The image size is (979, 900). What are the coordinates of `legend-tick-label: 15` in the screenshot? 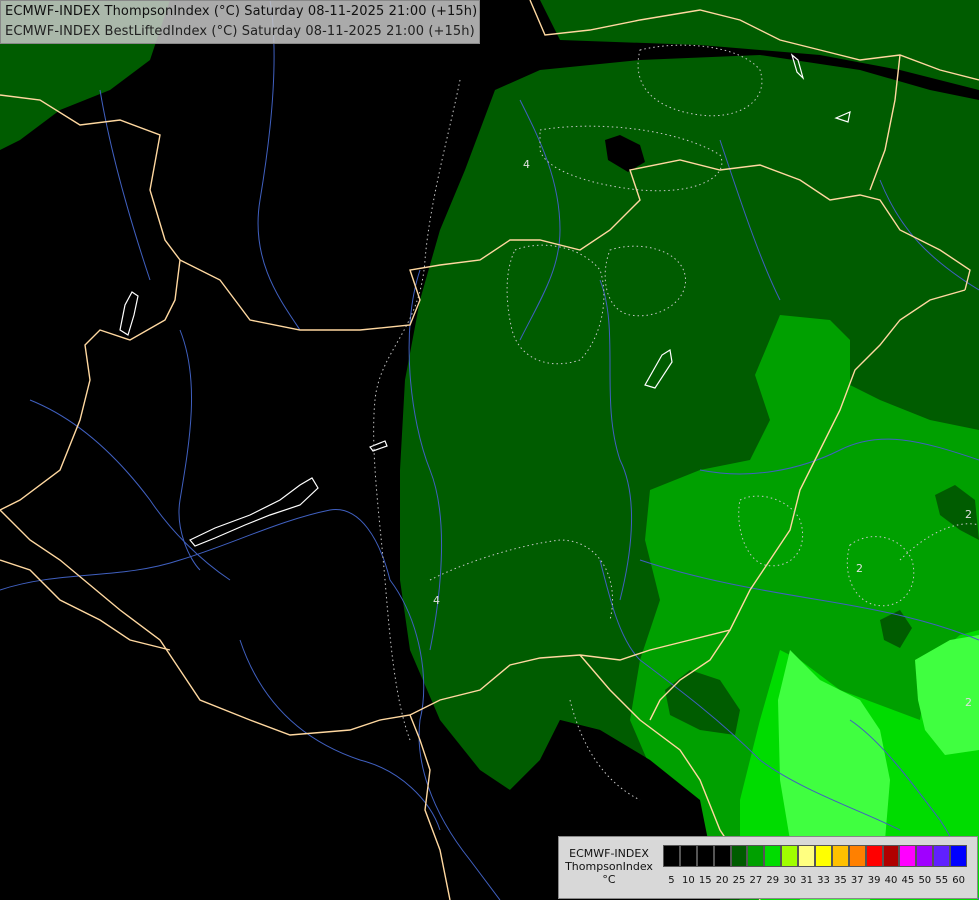 It's located at (705, 880).